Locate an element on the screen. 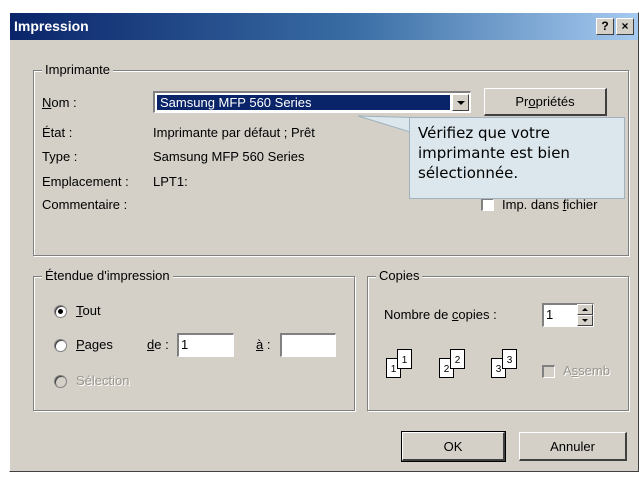  copies-legend: Copies is located at coordinates (399, 275).